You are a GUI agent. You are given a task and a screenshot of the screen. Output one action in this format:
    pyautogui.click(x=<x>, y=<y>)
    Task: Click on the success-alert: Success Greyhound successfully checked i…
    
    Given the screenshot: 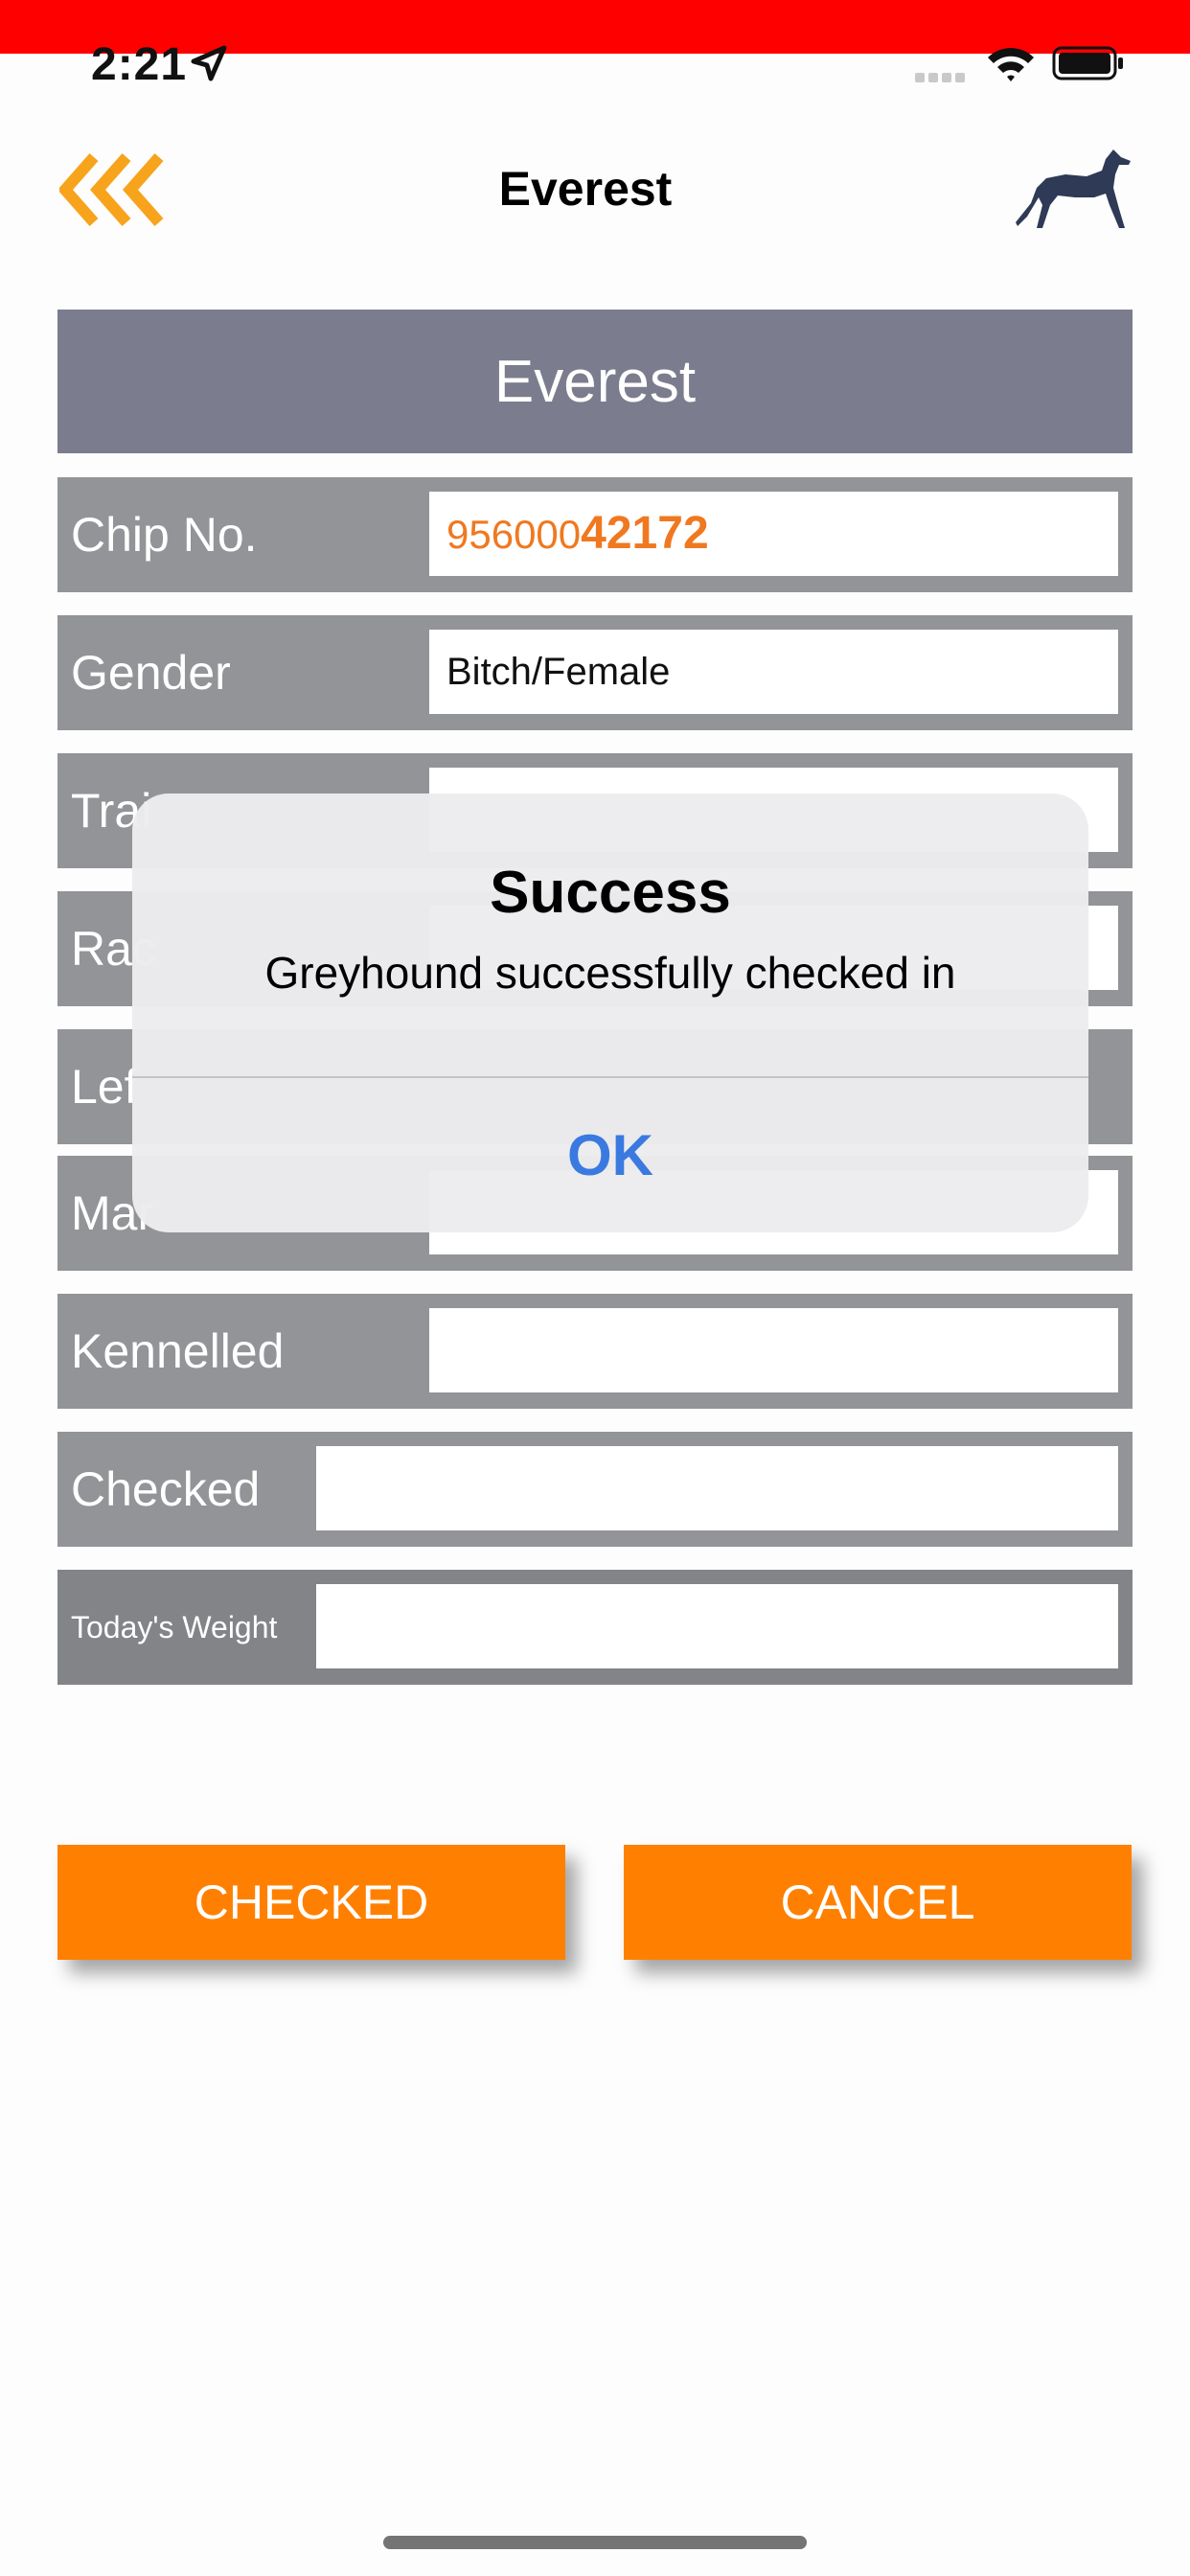 What is the action you would take?
    pyautogui.click(x=610, y=1013)
    